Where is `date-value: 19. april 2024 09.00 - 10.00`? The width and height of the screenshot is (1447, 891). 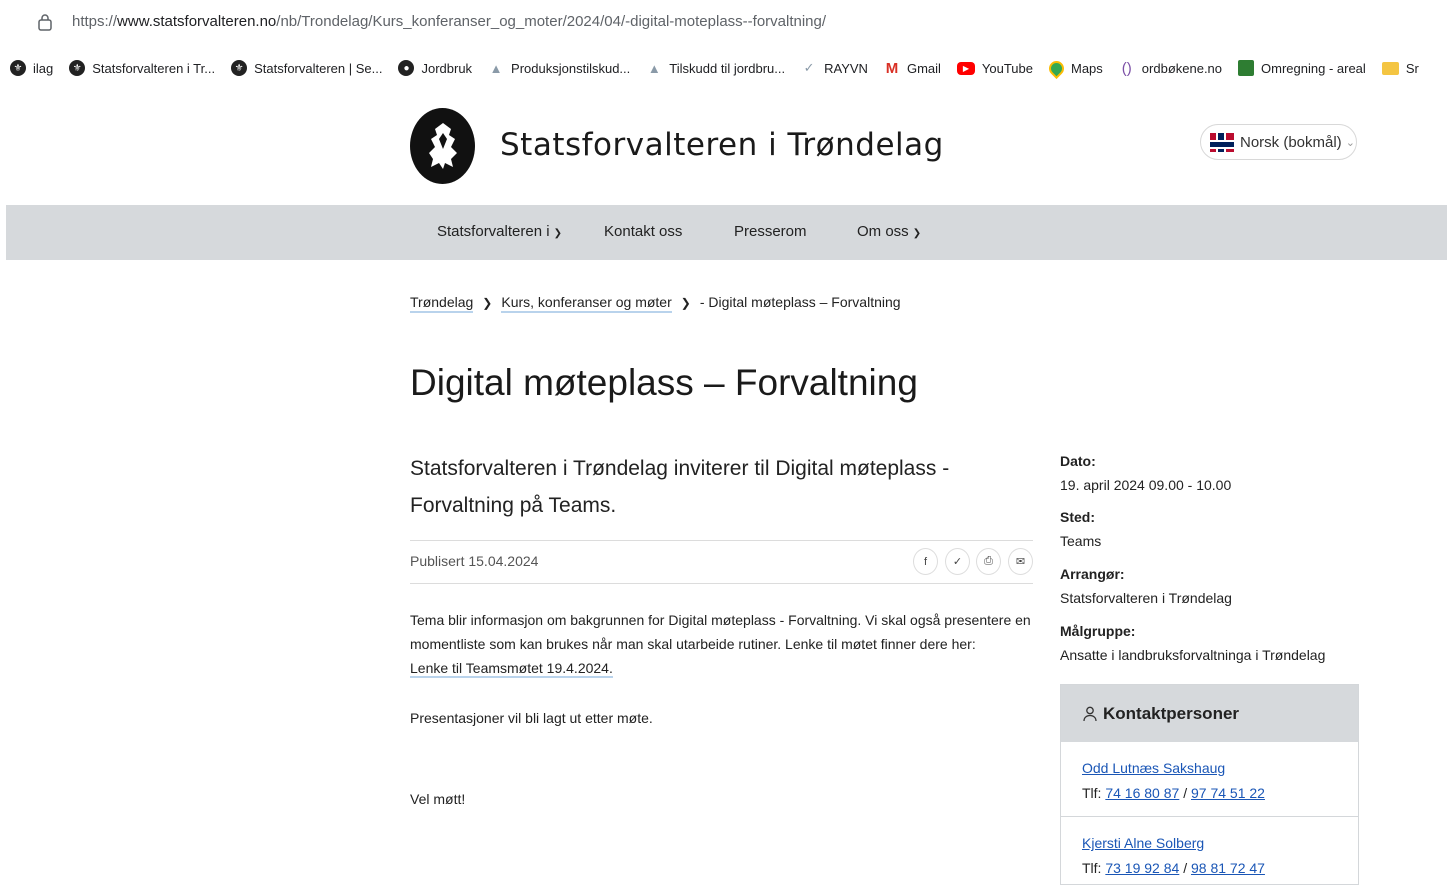
date-value: 19. april 2024 09.00 - 10.00 is located at coordinates (1146, 485).